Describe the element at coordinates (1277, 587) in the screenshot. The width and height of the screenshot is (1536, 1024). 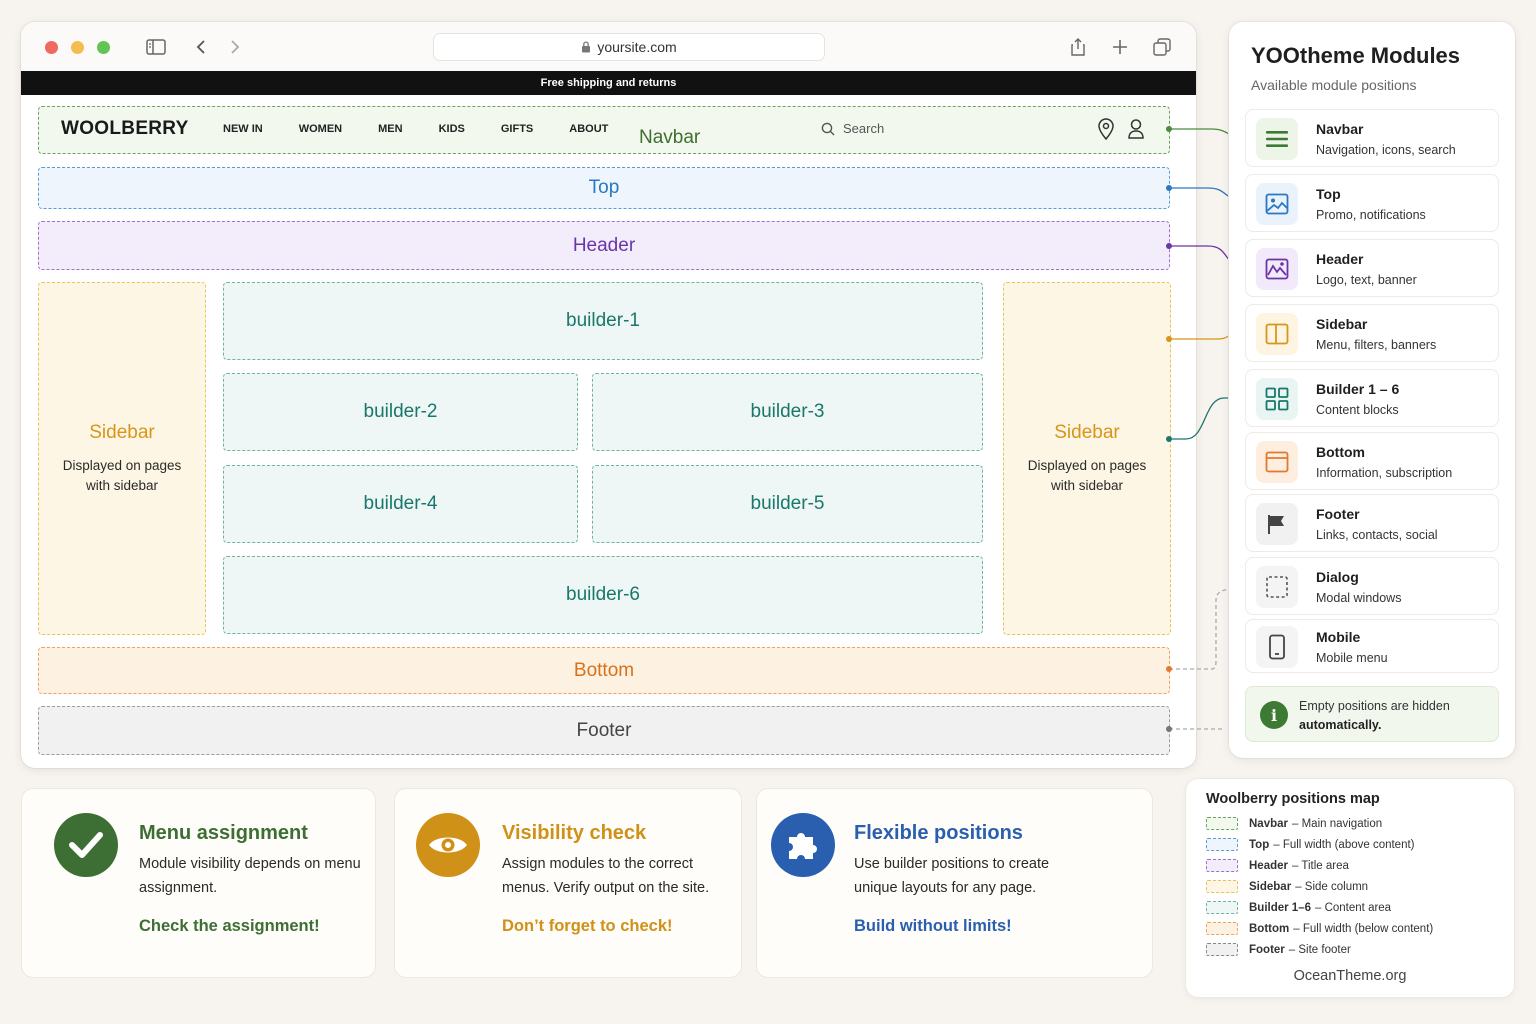
I see `dashed-square-icon` at that location.